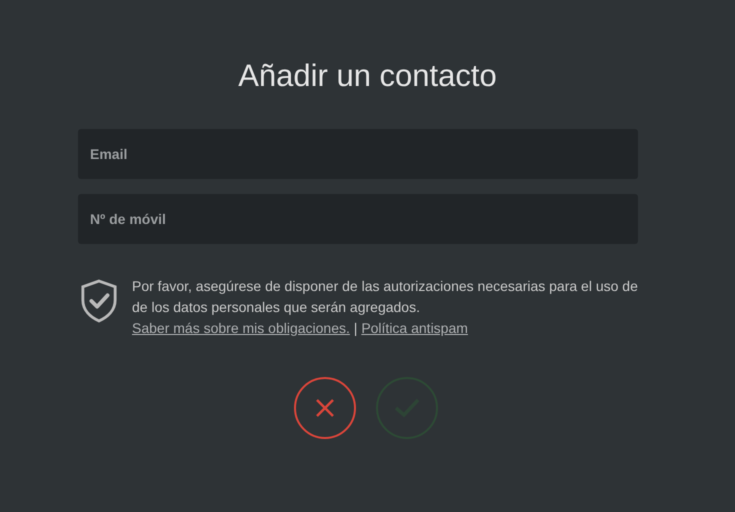 This screenshot has height=512, width=735. What do you see at coordinates (358, 154) in the screenshot?
I see `input-field: Email` at bounding box center [358, 154].